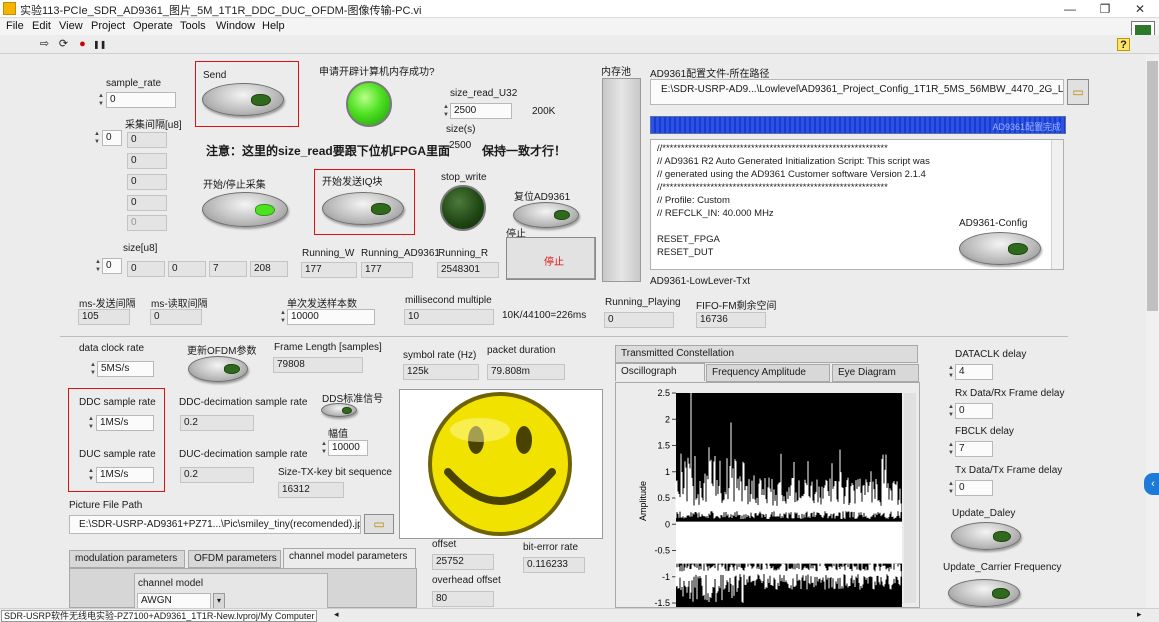 The height and width of the screenshot is (622, 1159). Describe the element at coordinates (662, 602) in the screenshot. I see `y-tick-label: -1.5` at that location.